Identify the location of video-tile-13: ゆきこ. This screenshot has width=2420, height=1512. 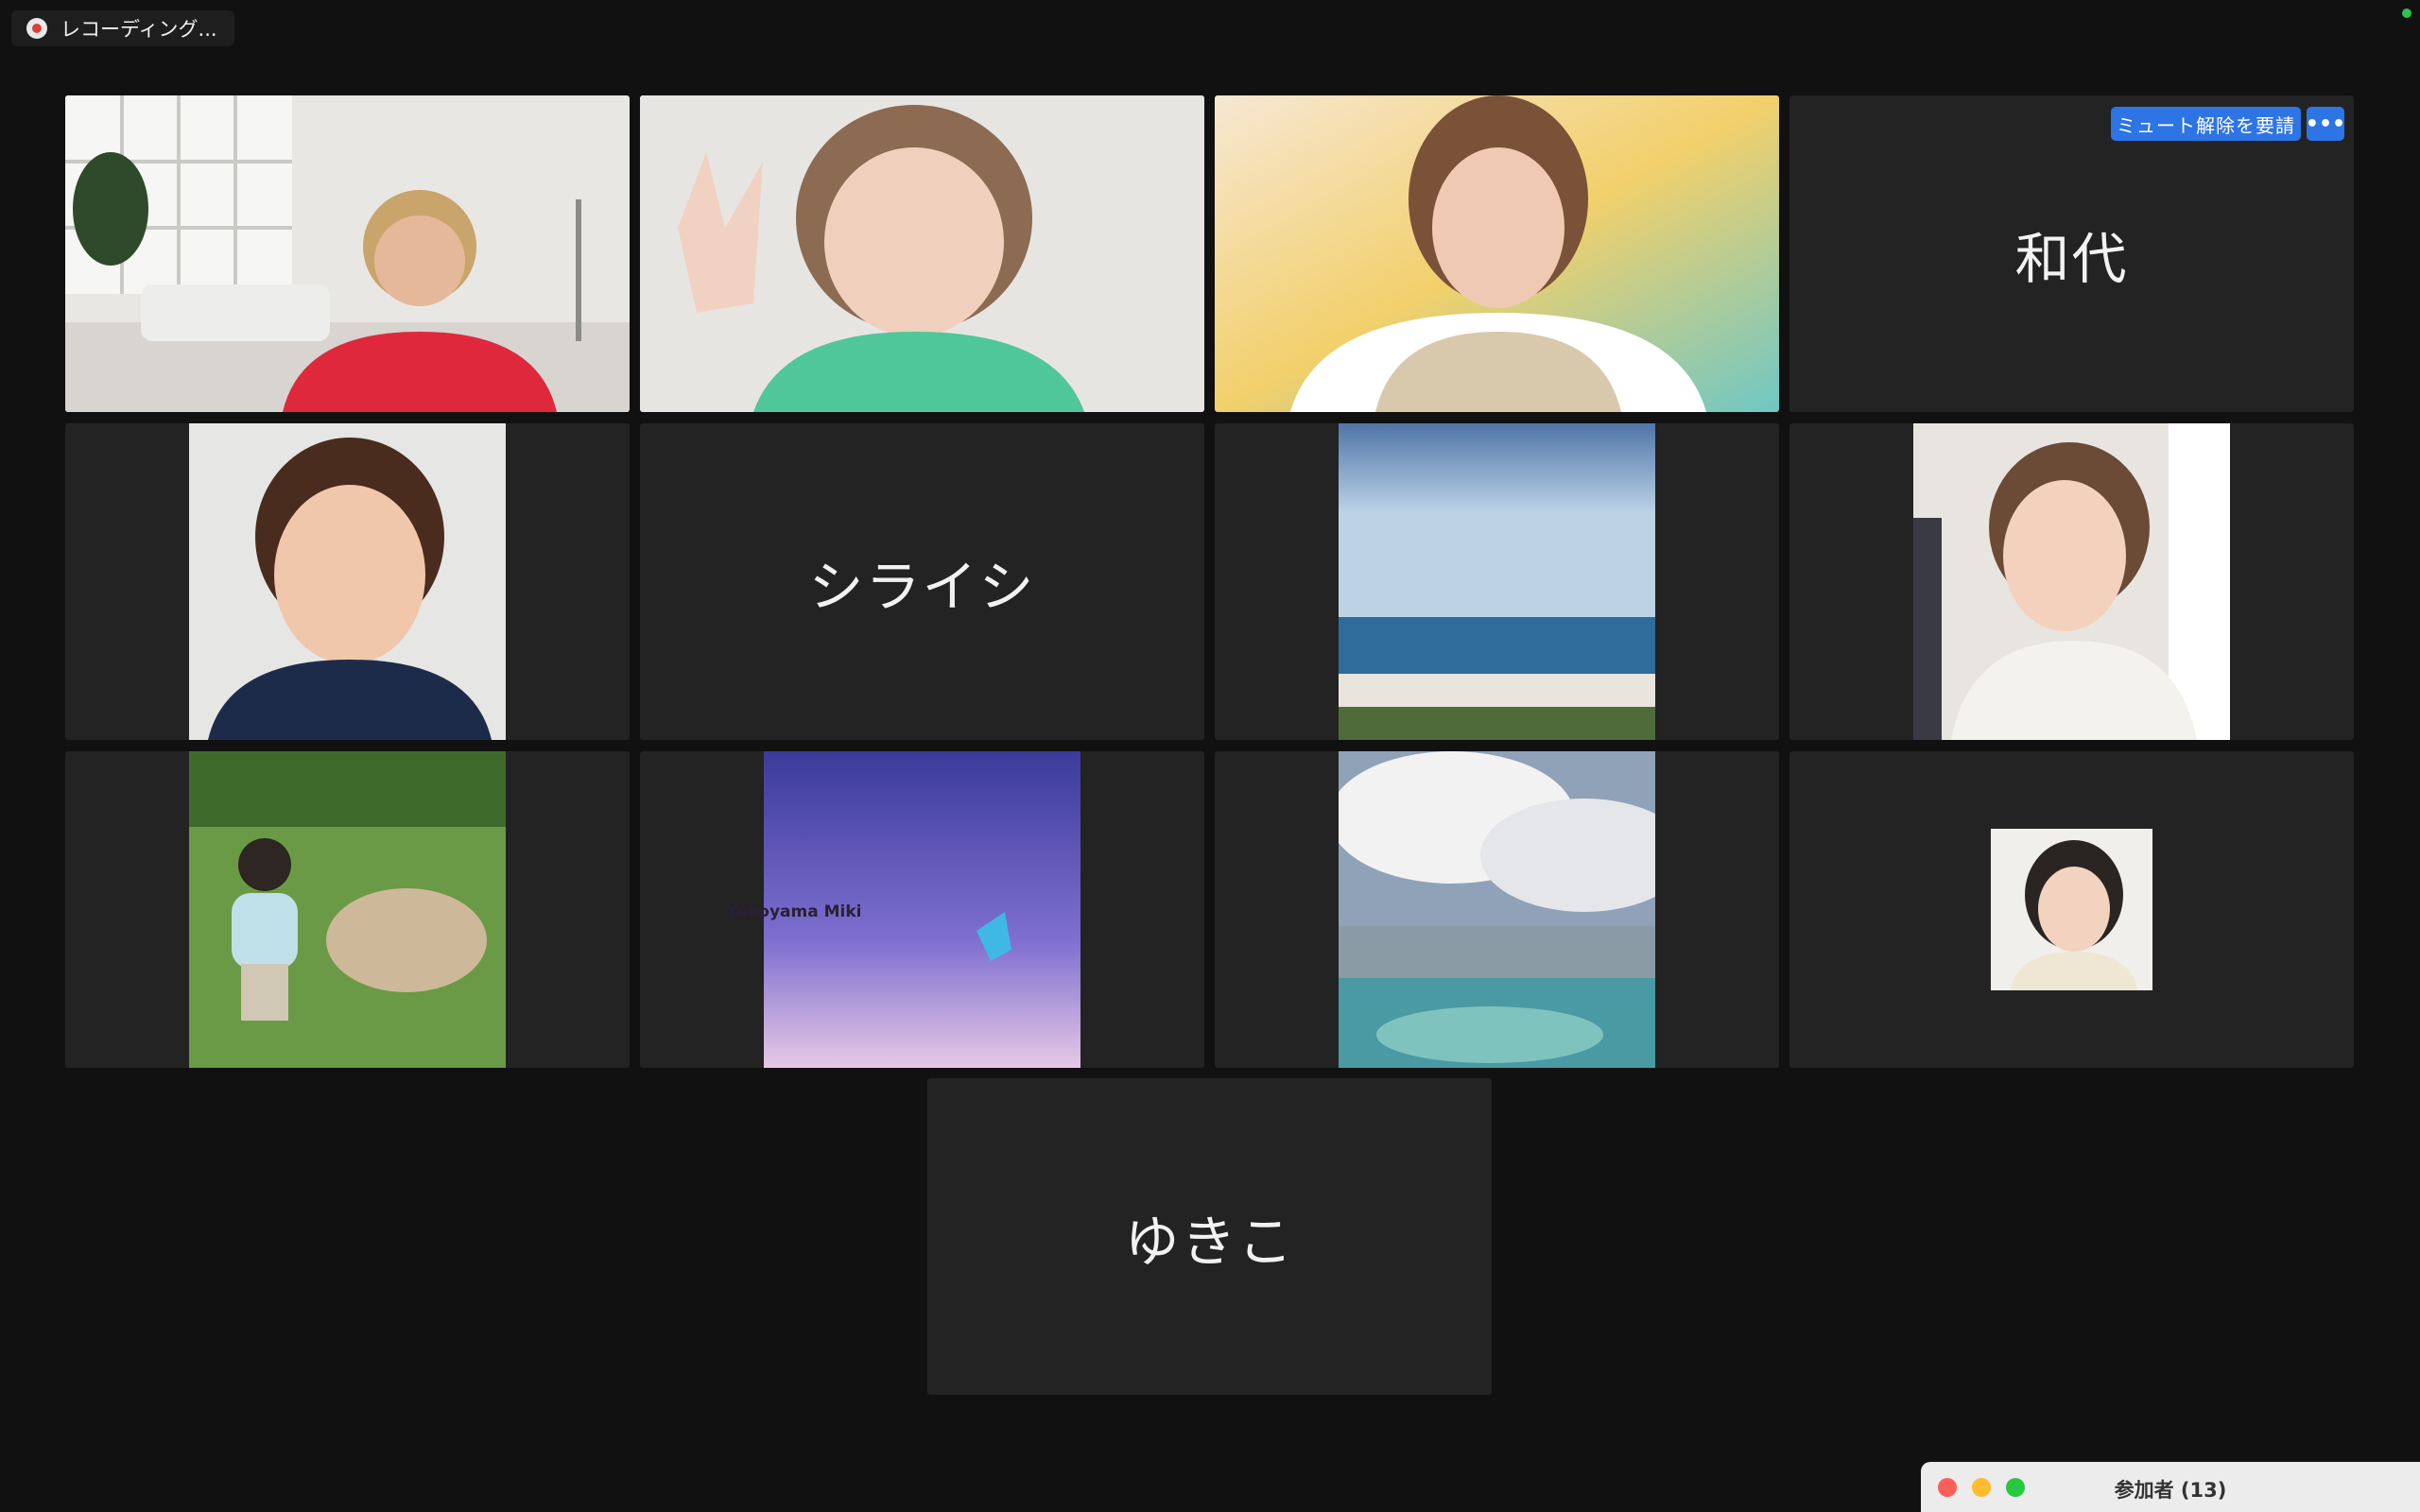
(1210, 1236).